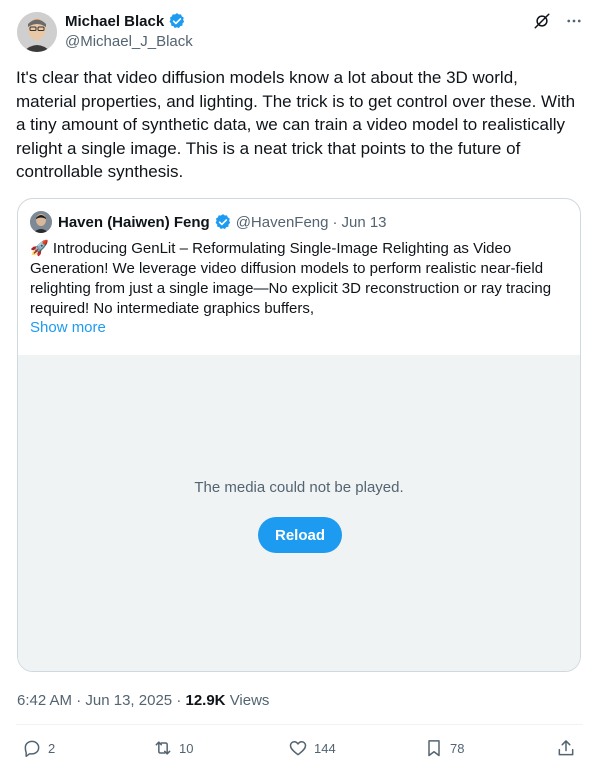 The image size is (599, 776). Describe the element at coordinates (299, 487) in the screenshot. I see `media-error-message: The media could not be played.` at that location.